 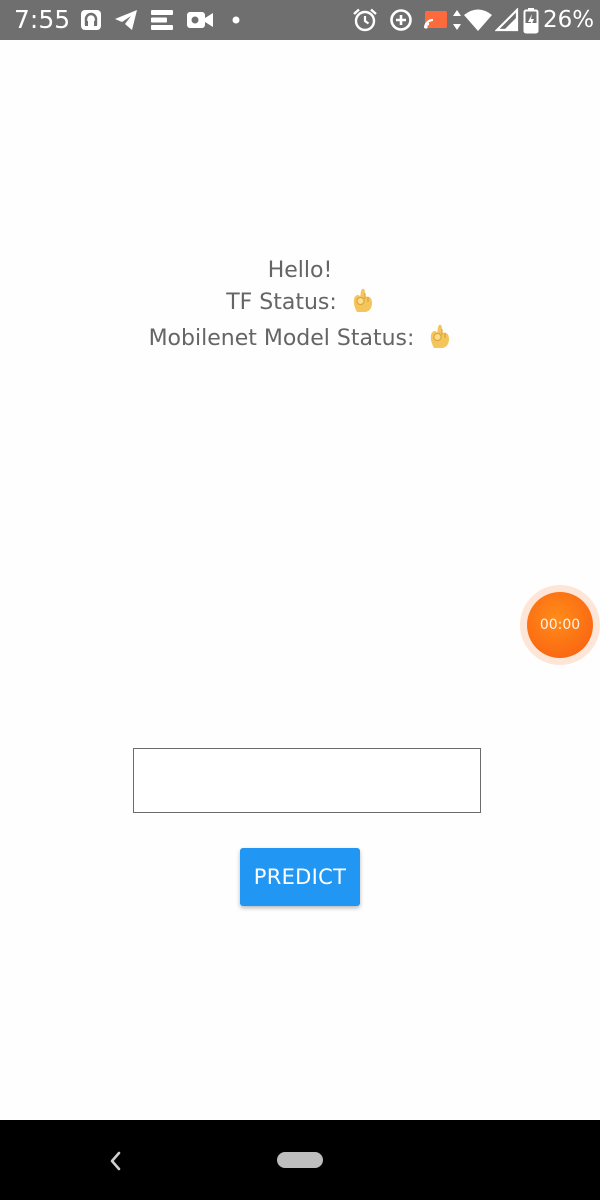 I want to click on wifi-icon, so click(x=478, y=20).